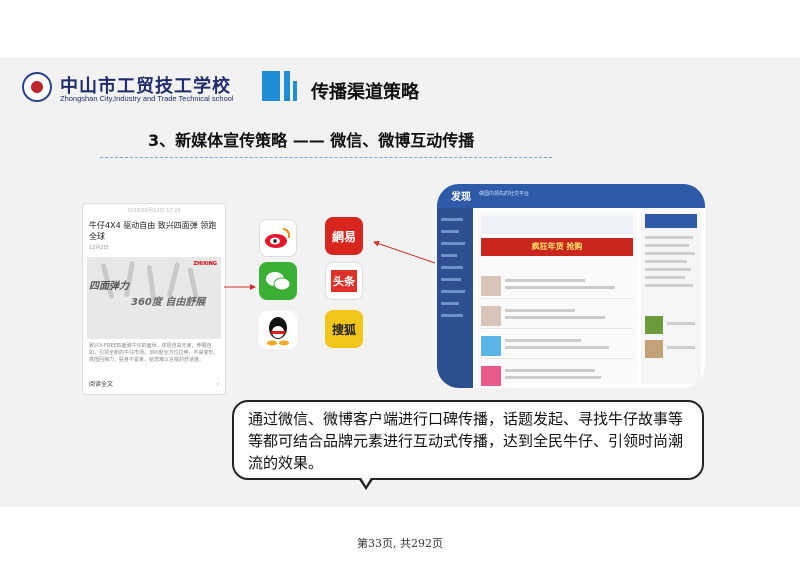 This screenshot has width=800, height=565. What do you see at coordinates (278, 238) in the screenshot?
I see `weibo-icon` at bounding box center [278, 238].